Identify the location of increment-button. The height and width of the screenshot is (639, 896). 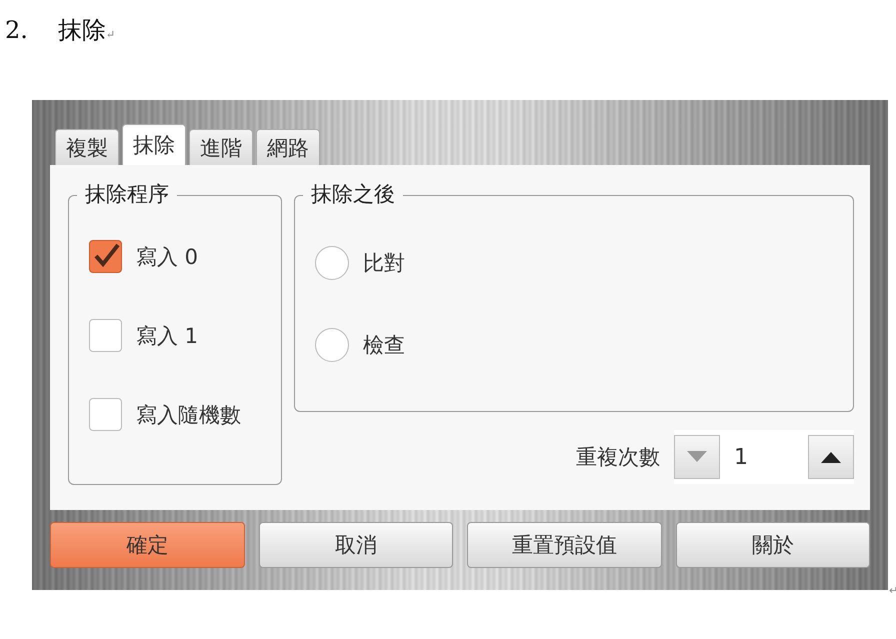
(831, 457).